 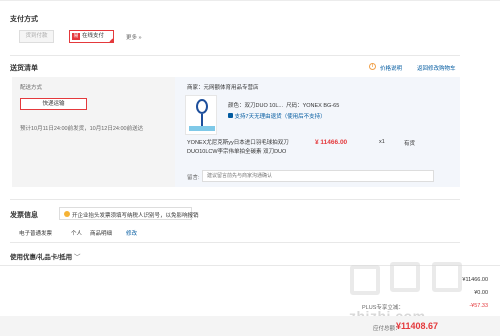 I want to click on shipping-method-label: 配送方式, so click(x=31, y=88).